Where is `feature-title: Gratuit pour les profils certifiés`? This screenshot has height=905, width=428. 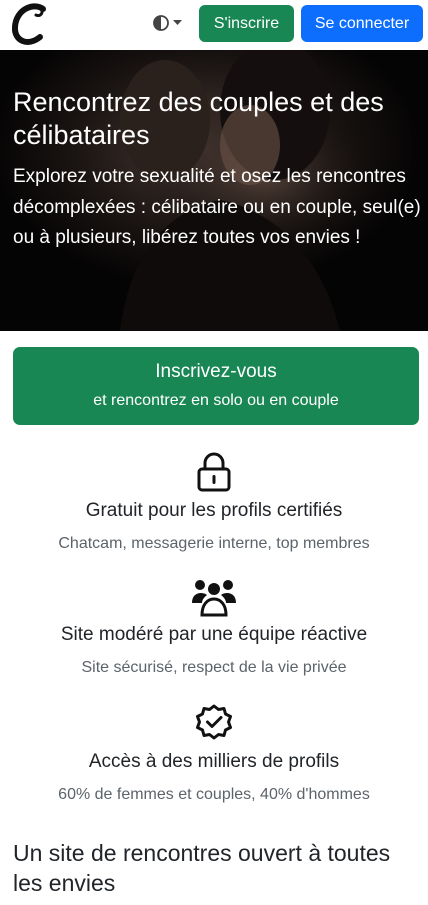 feature-title: Gratuit pour les profils certifiés is located at coordinates (214, 510).